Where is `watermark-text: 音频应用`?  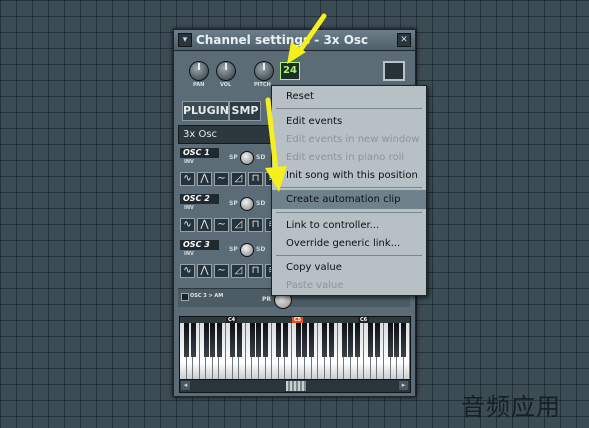
watermark-text: 音频应用 is located at coordinates (511, 407).